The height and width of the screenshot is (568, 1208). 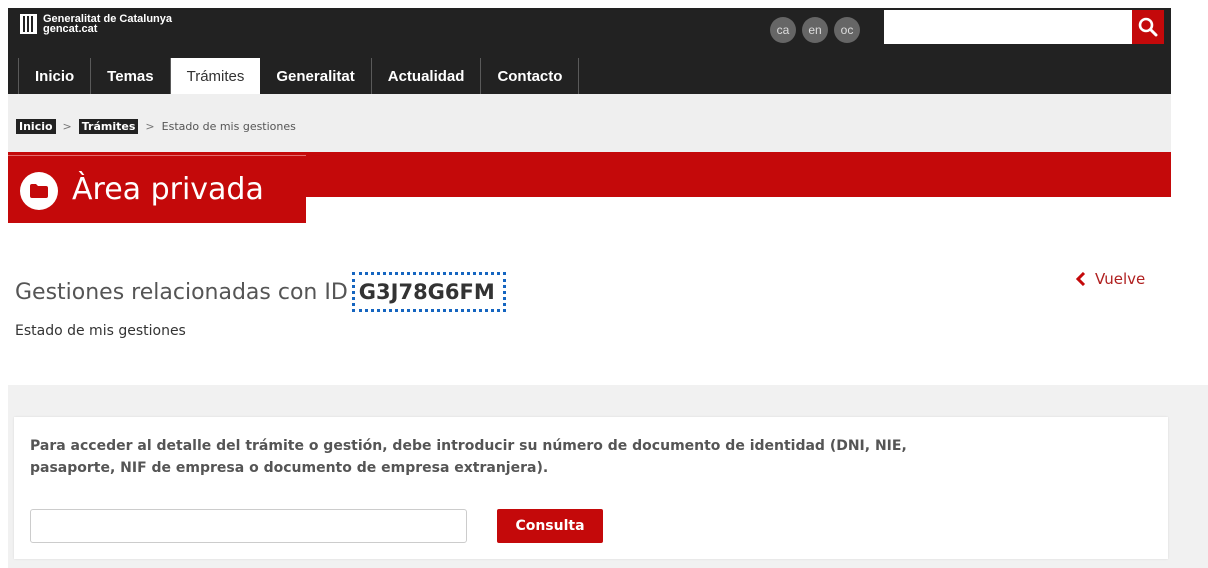 I want to click on search-button, so click(x=1148, y=27).